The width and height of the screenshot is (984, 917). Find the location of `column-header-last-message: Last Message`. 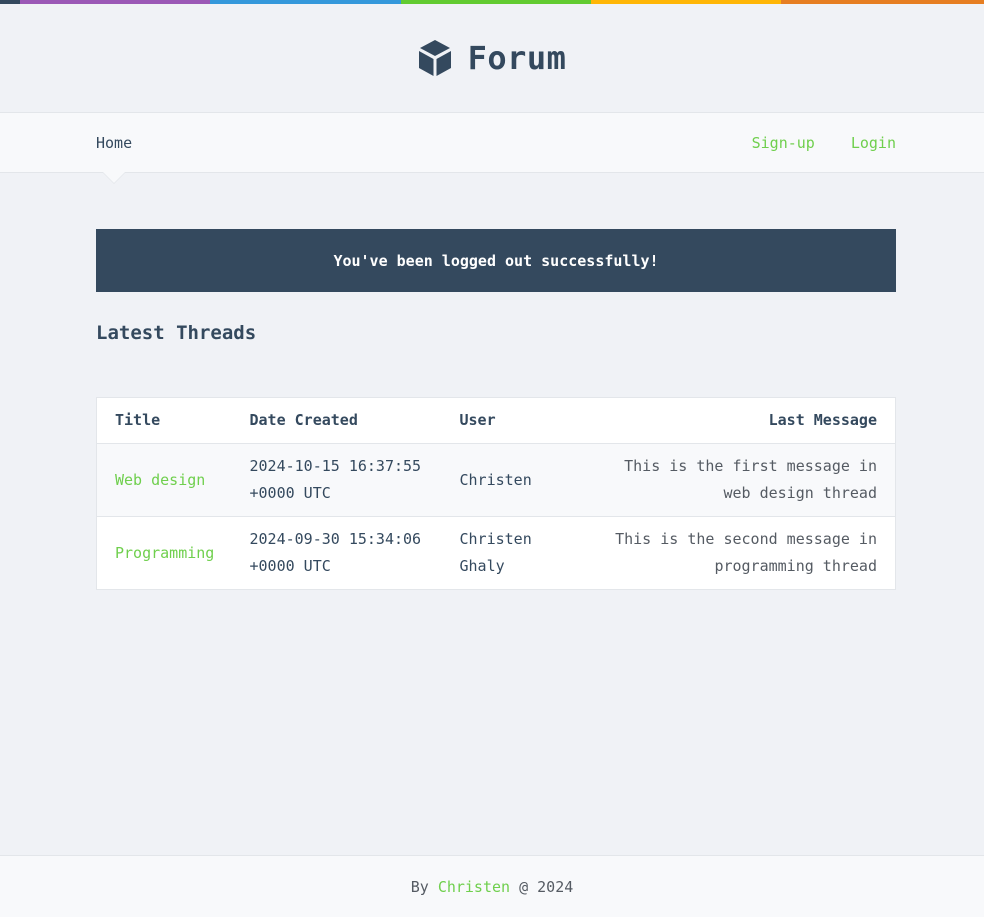

column-header-last-message: Last Message is located at coordinates (737, 420).